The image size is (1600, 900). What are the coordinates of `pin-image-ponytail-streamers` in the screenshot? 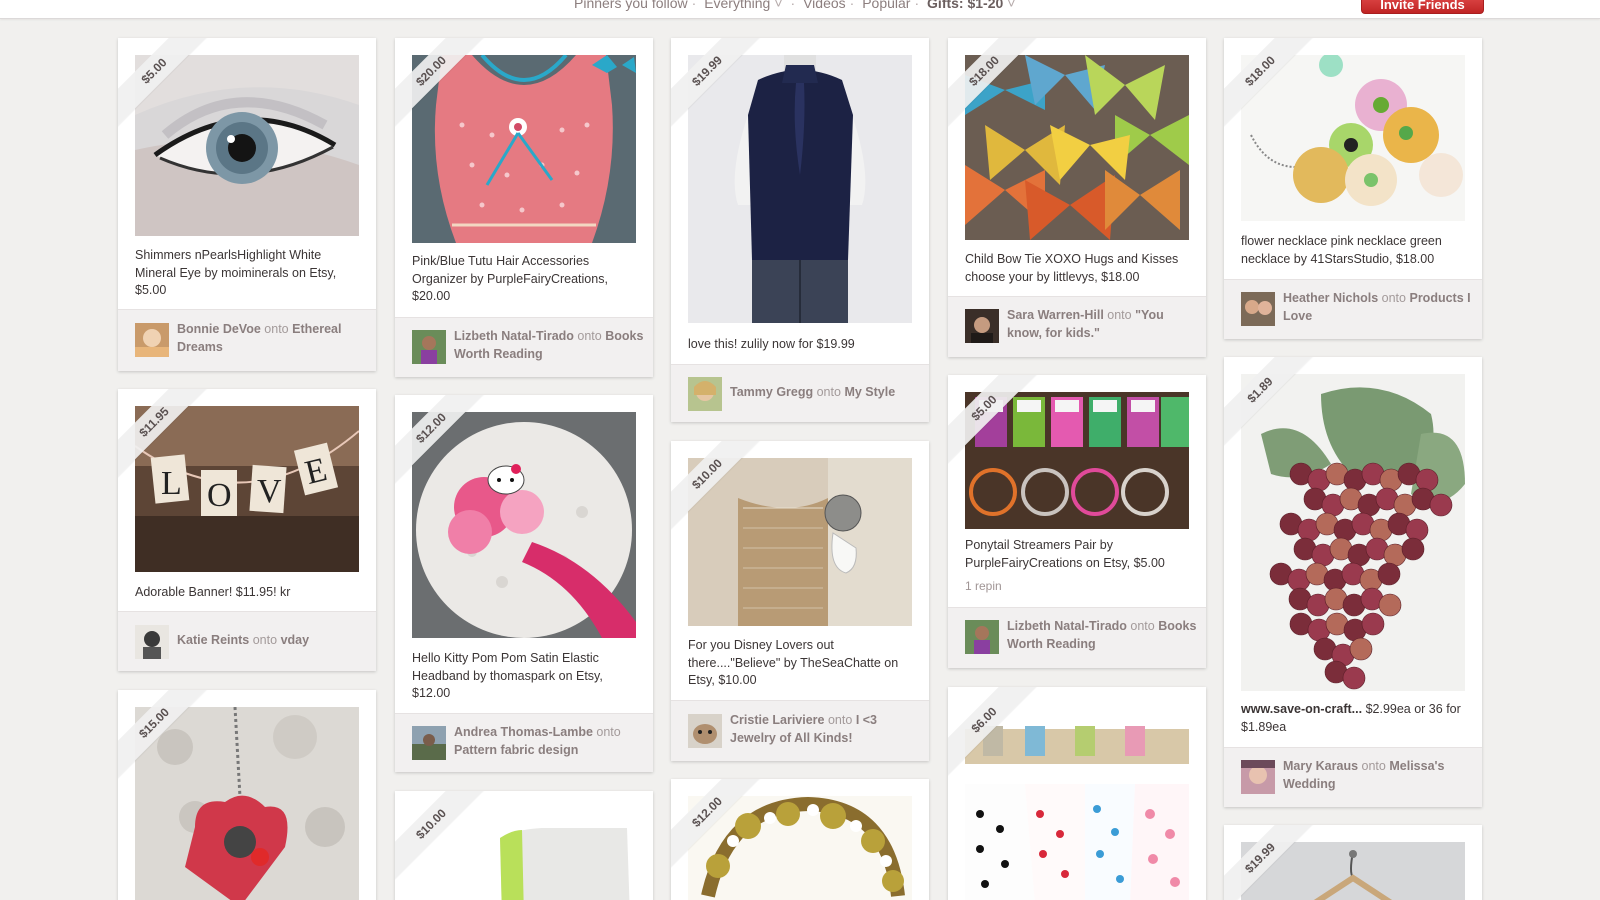 It's located at (1077, 460).